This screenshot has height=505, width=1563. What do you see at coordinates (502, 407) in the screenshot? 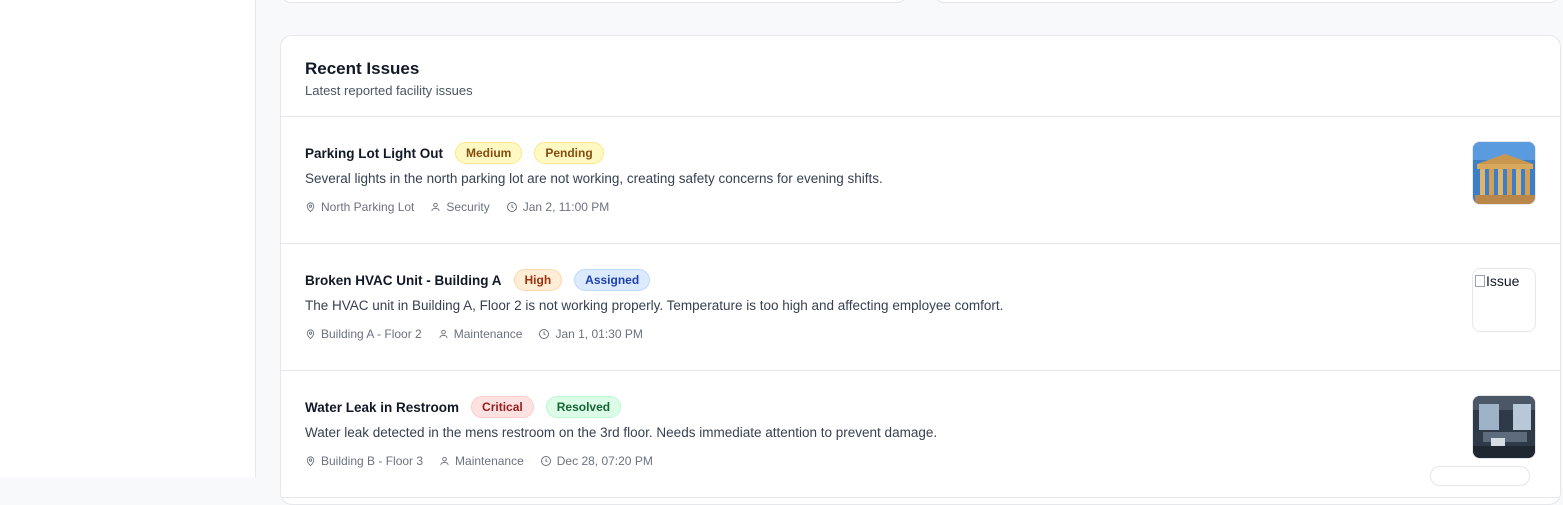
I see `priority-badge: Critical` at bounding box center [502, 407].